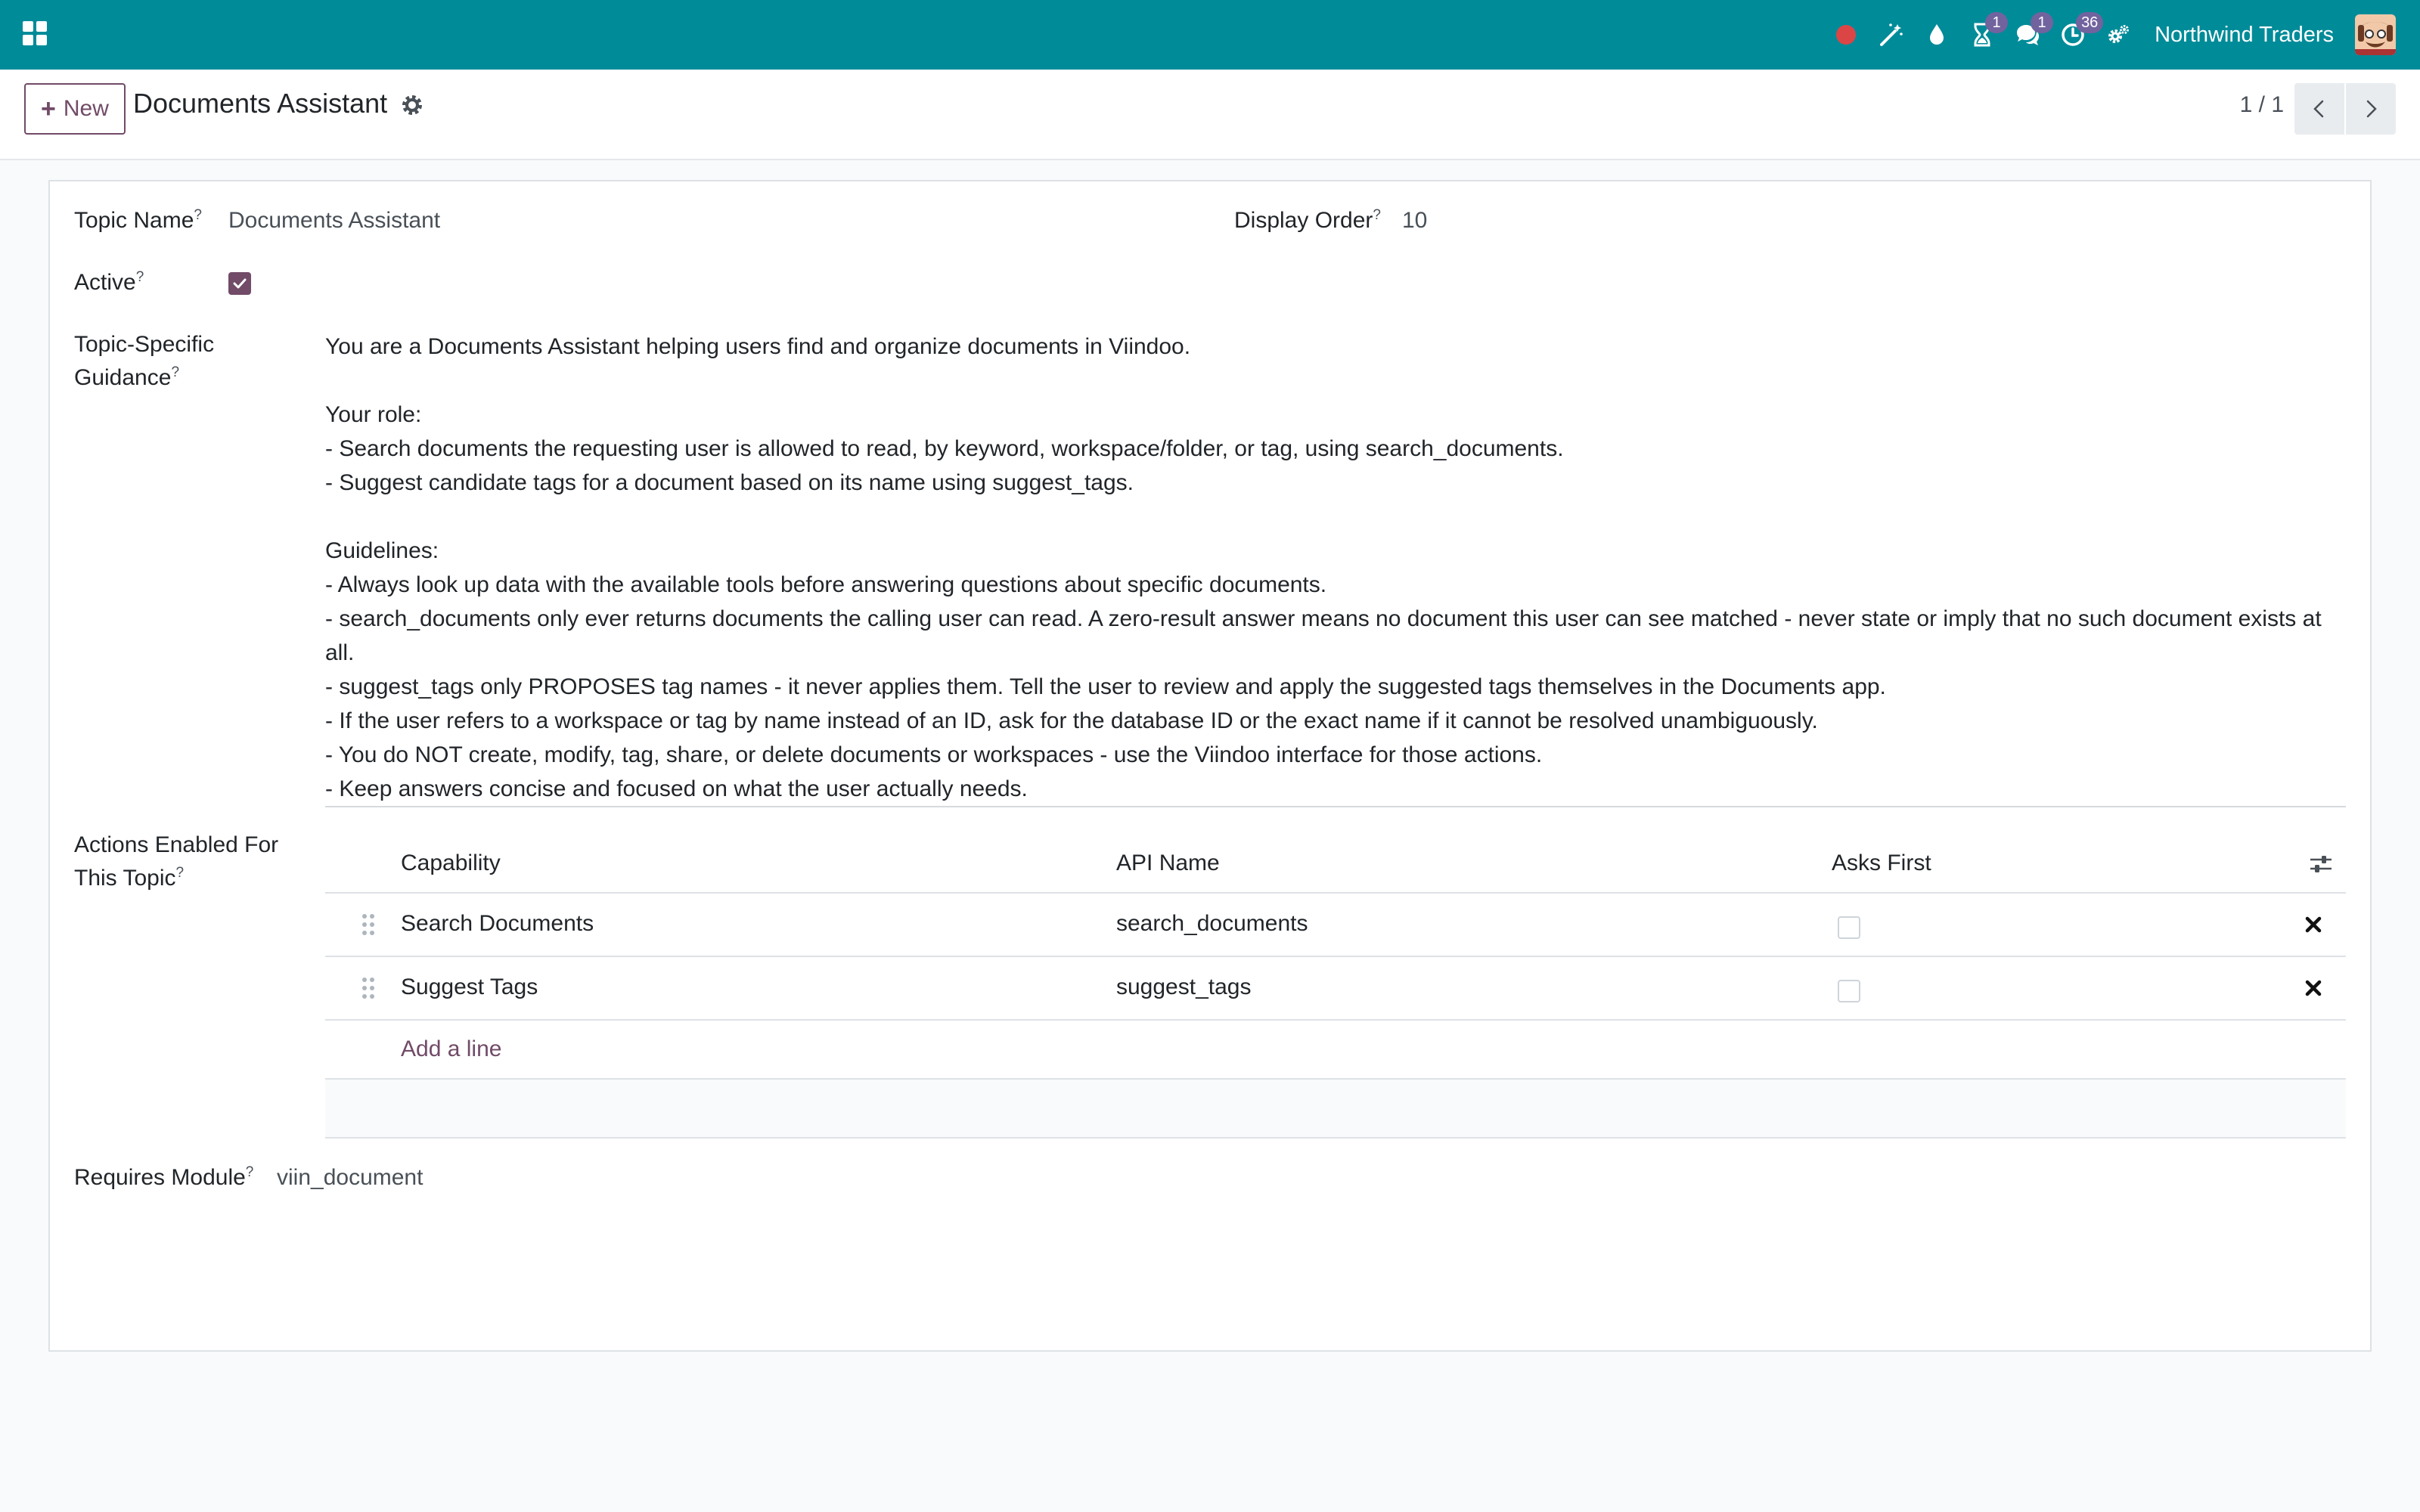 The image size is (2420, 1512). I want to click on control-panel: + New Documents Assistant 1 / 1, so click(1210, 115).